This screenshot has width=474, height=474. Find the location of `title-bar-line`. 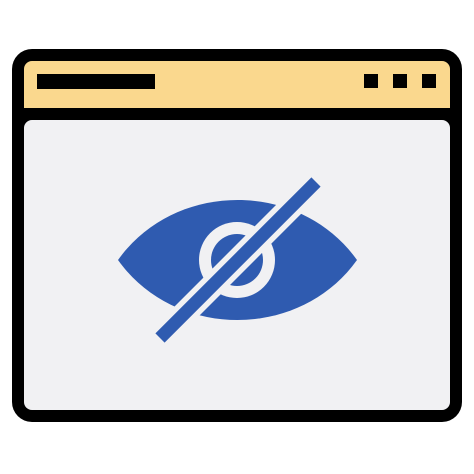

title-bar-line is located at coordinates (96, 81).